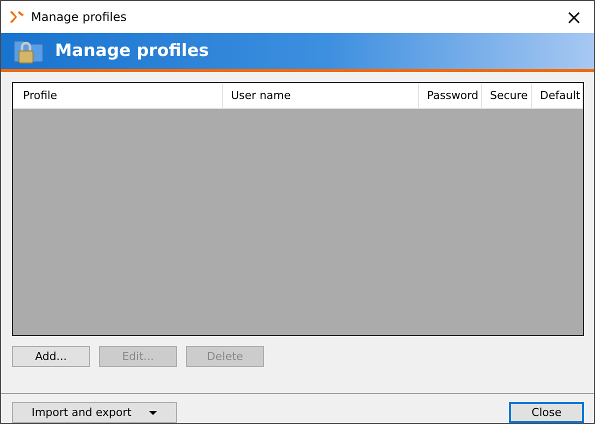 Image resolution: width=595 pixels, height=424 pixels. Describe the element at coordinates (507, 95) in the screenshot. I see `column-header: Secure` at that location.